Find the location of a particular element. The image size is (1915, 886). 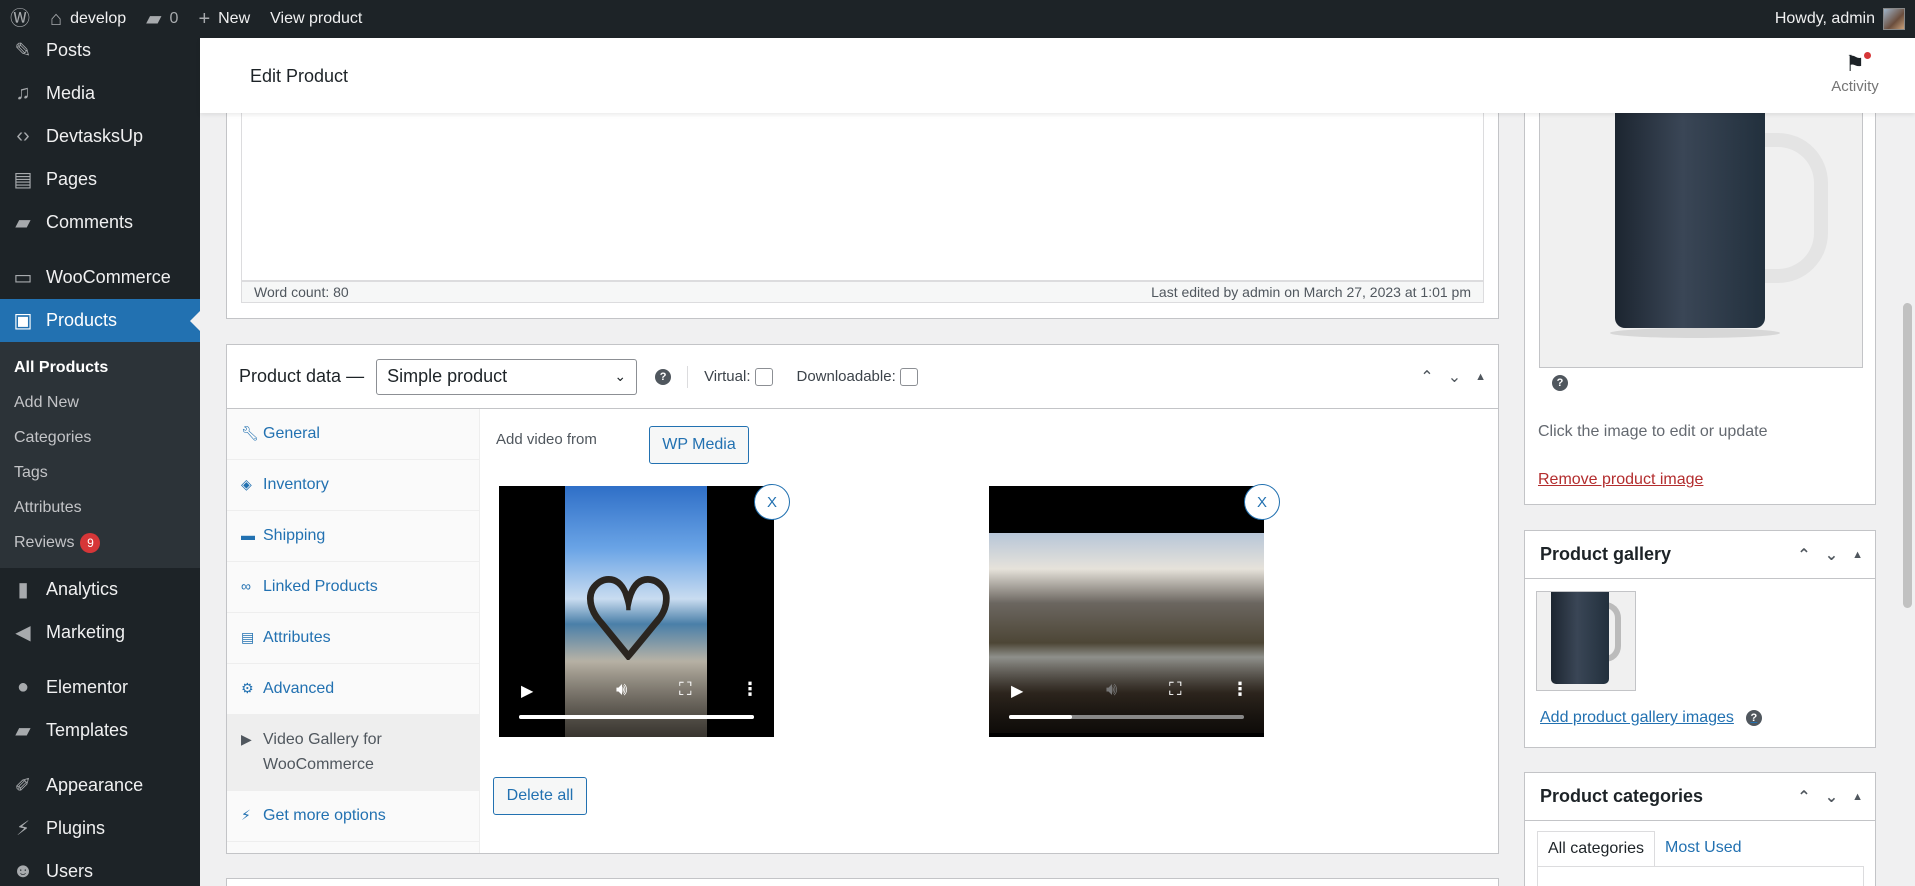

sidebar-item-marketing: ◀ Marketing is located at coordinates (100, 632).